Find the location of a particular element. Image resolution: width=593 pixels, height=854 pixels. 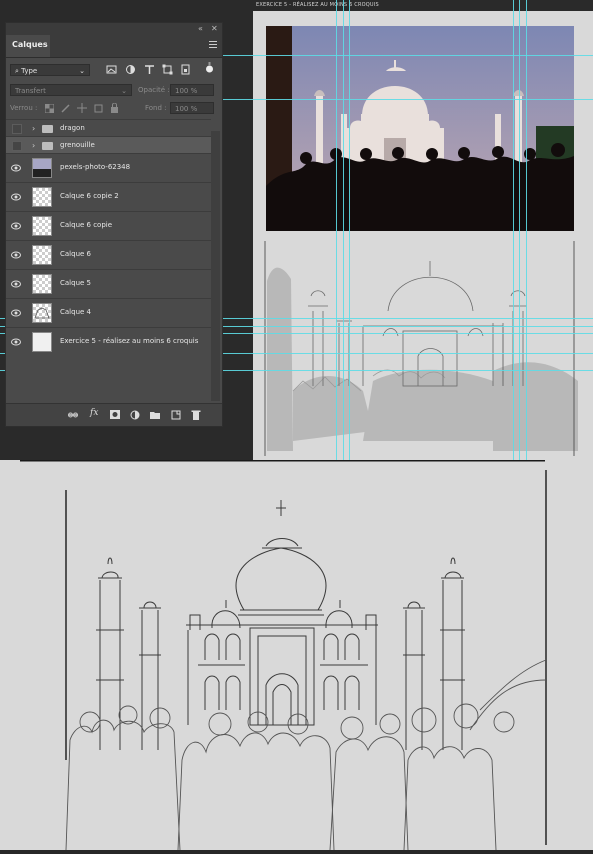

blend-mode-value: Transfert is located at coordinates (30, 91).